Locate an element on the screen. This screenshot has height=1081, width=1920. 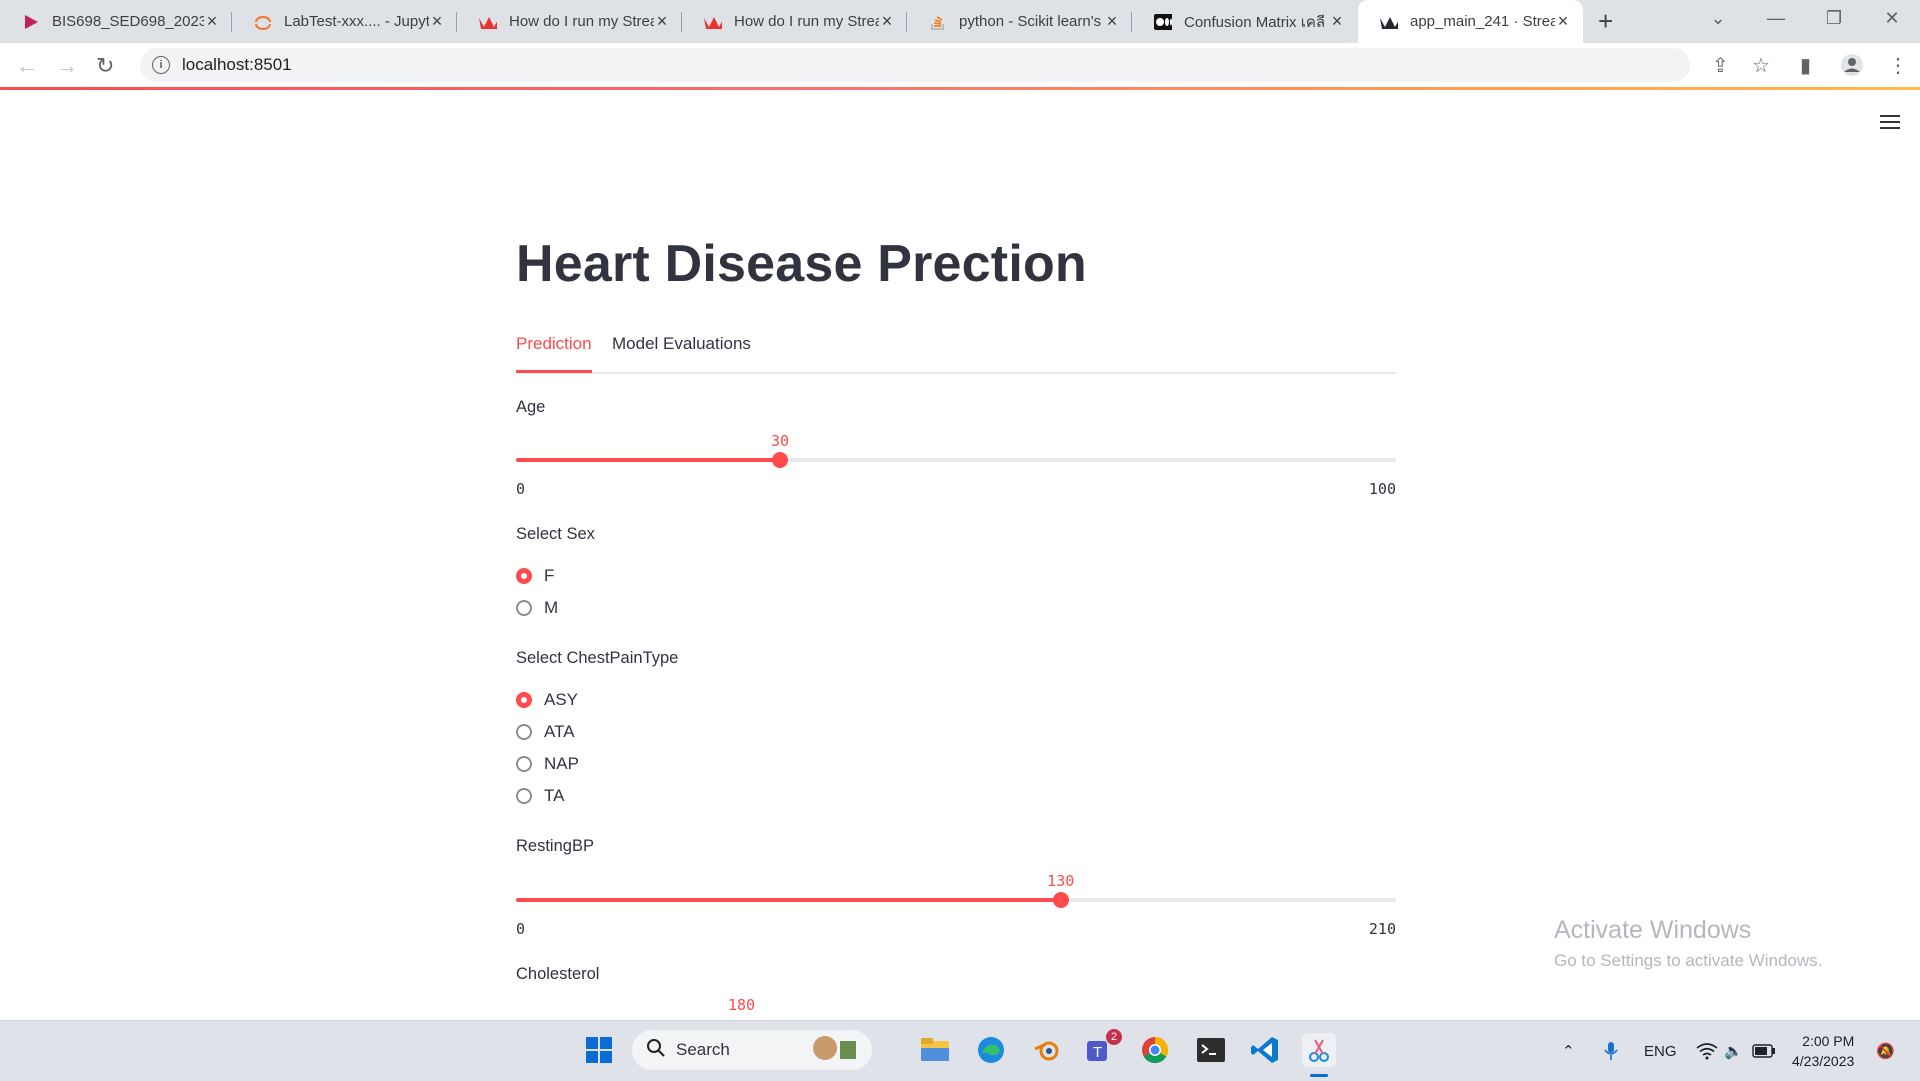
cholesterol-label: Cholesterol is located at coordinates (558, 974).